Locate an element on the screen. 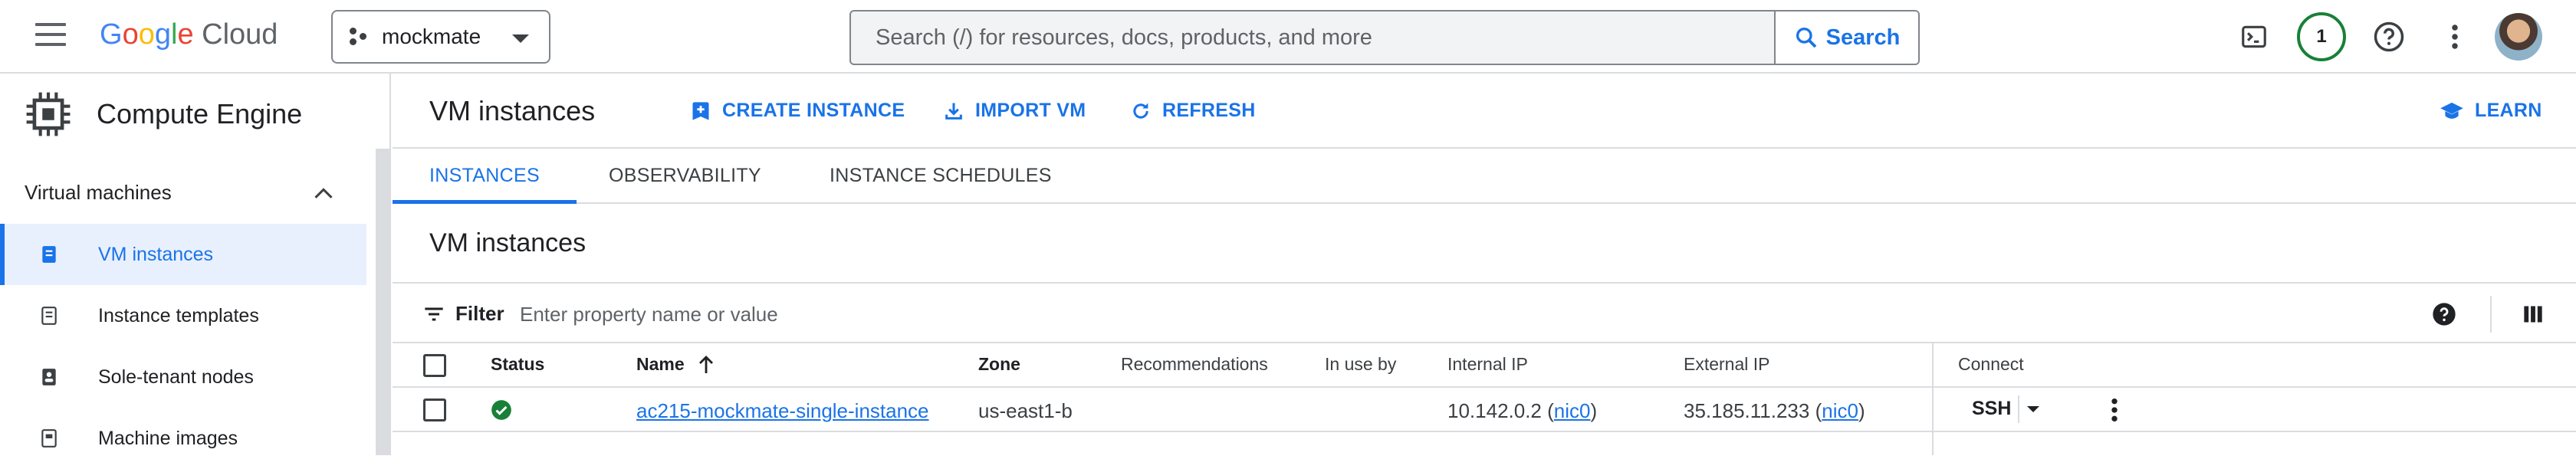 This screenshot has width=2576, height=469. sidebar-item-label: Sole-tenant nodes is located at coordinates (176, 377).